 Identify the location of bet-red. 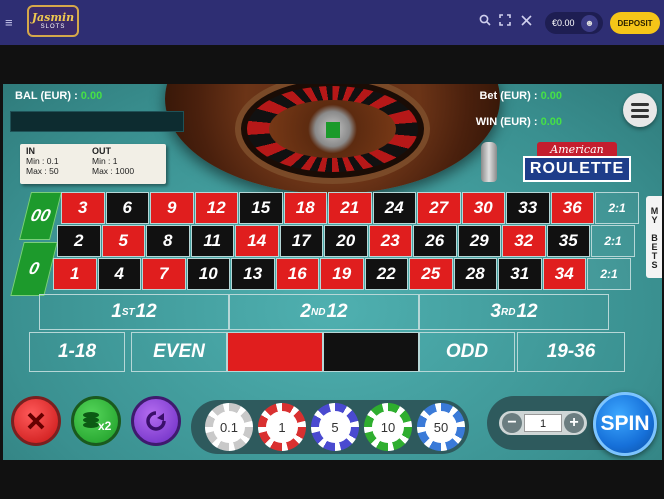
(275, 352).